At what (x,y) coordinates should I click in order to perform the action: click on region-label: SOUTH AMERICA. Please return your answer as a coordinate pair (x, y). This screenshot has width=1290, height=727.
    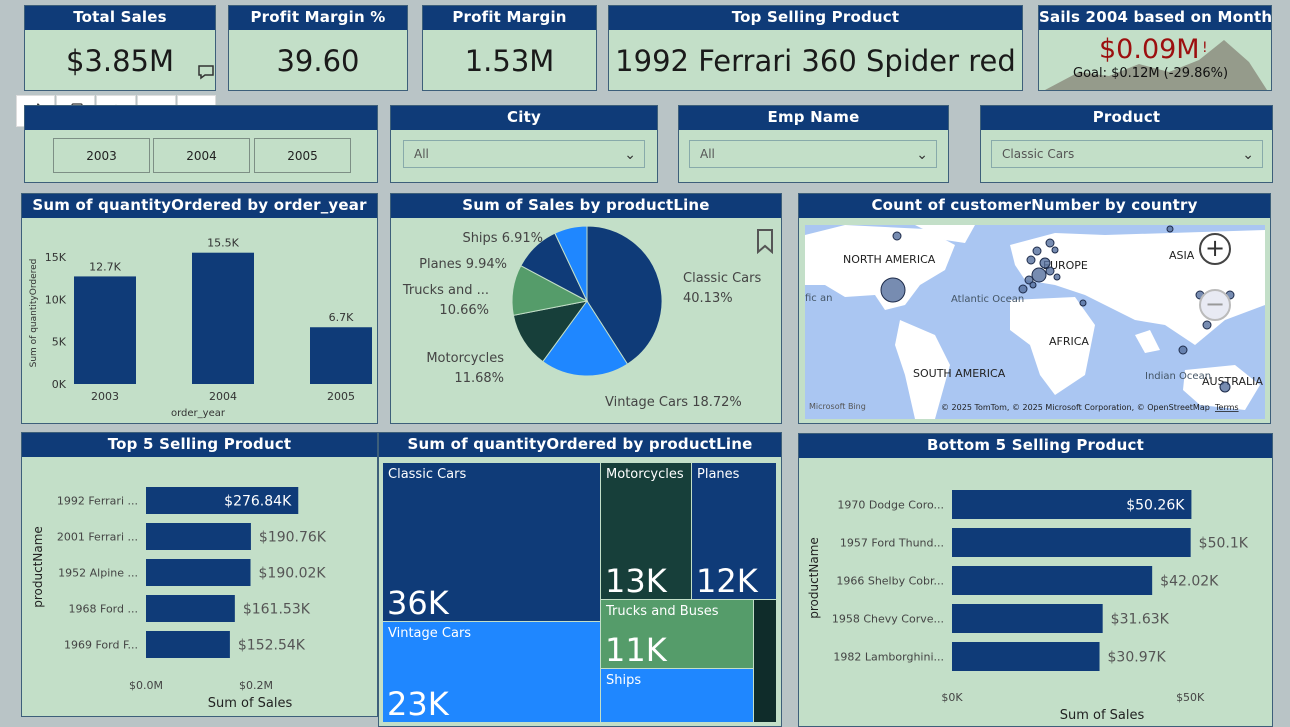
    Looking at the image, I should click on (959, 373).